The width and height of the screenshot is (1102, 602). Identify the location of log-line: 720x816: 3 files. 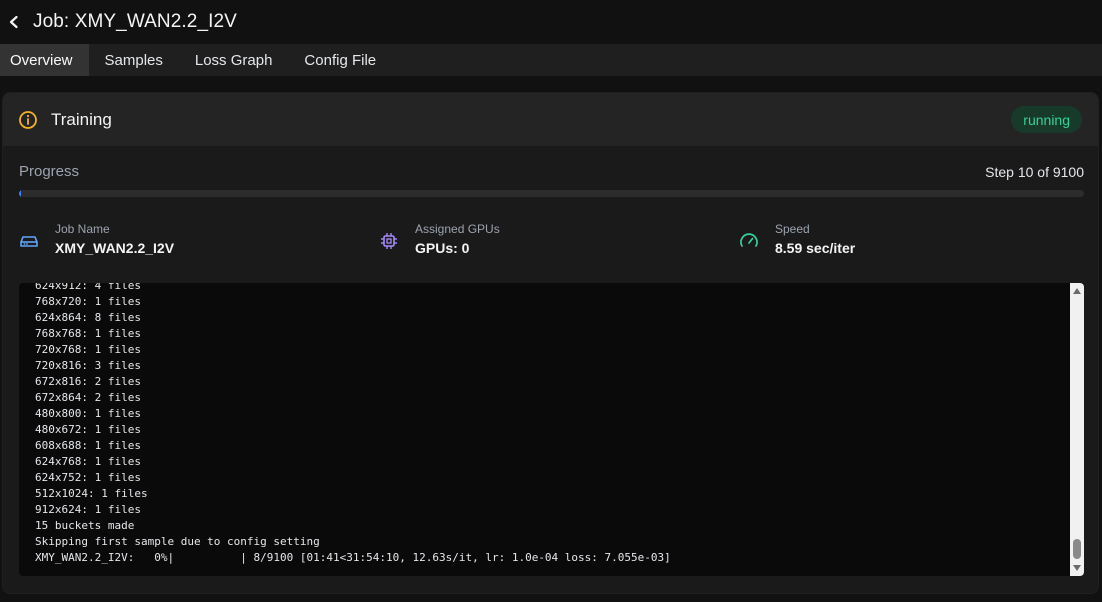
(88, 365).